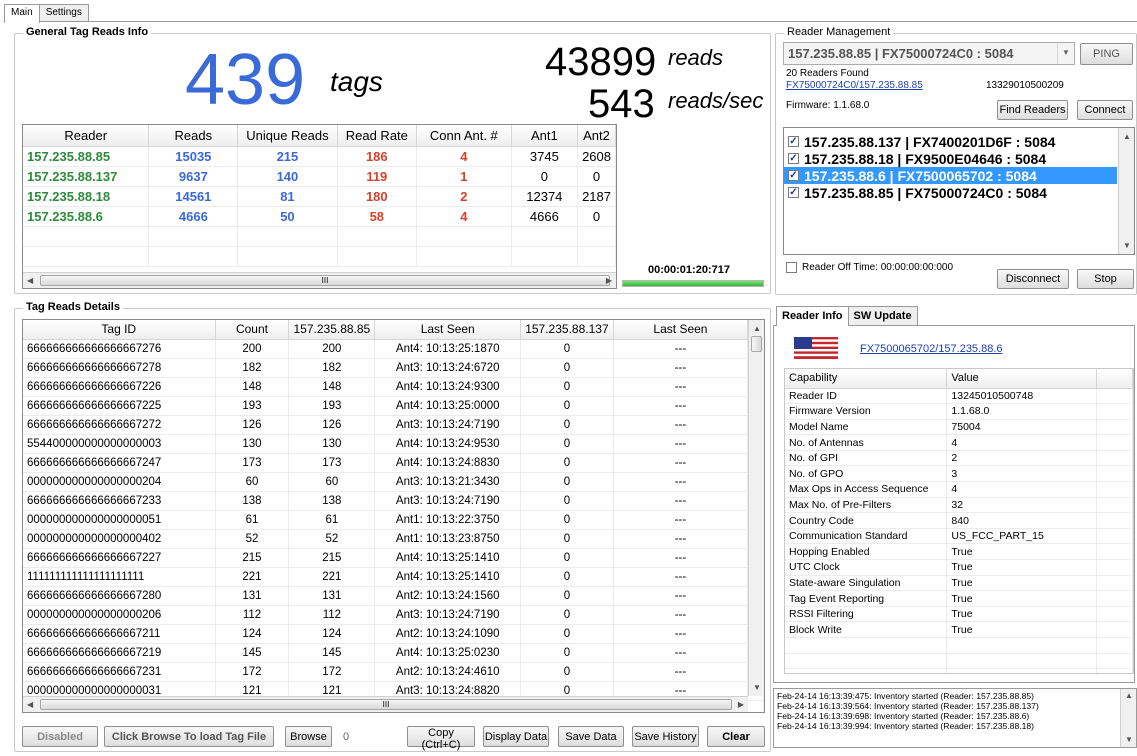  Describe the element at coordinates (854, 85) in the screenshot. I see `reader-link: FX75000724C0/157.235.88.85` at that location.